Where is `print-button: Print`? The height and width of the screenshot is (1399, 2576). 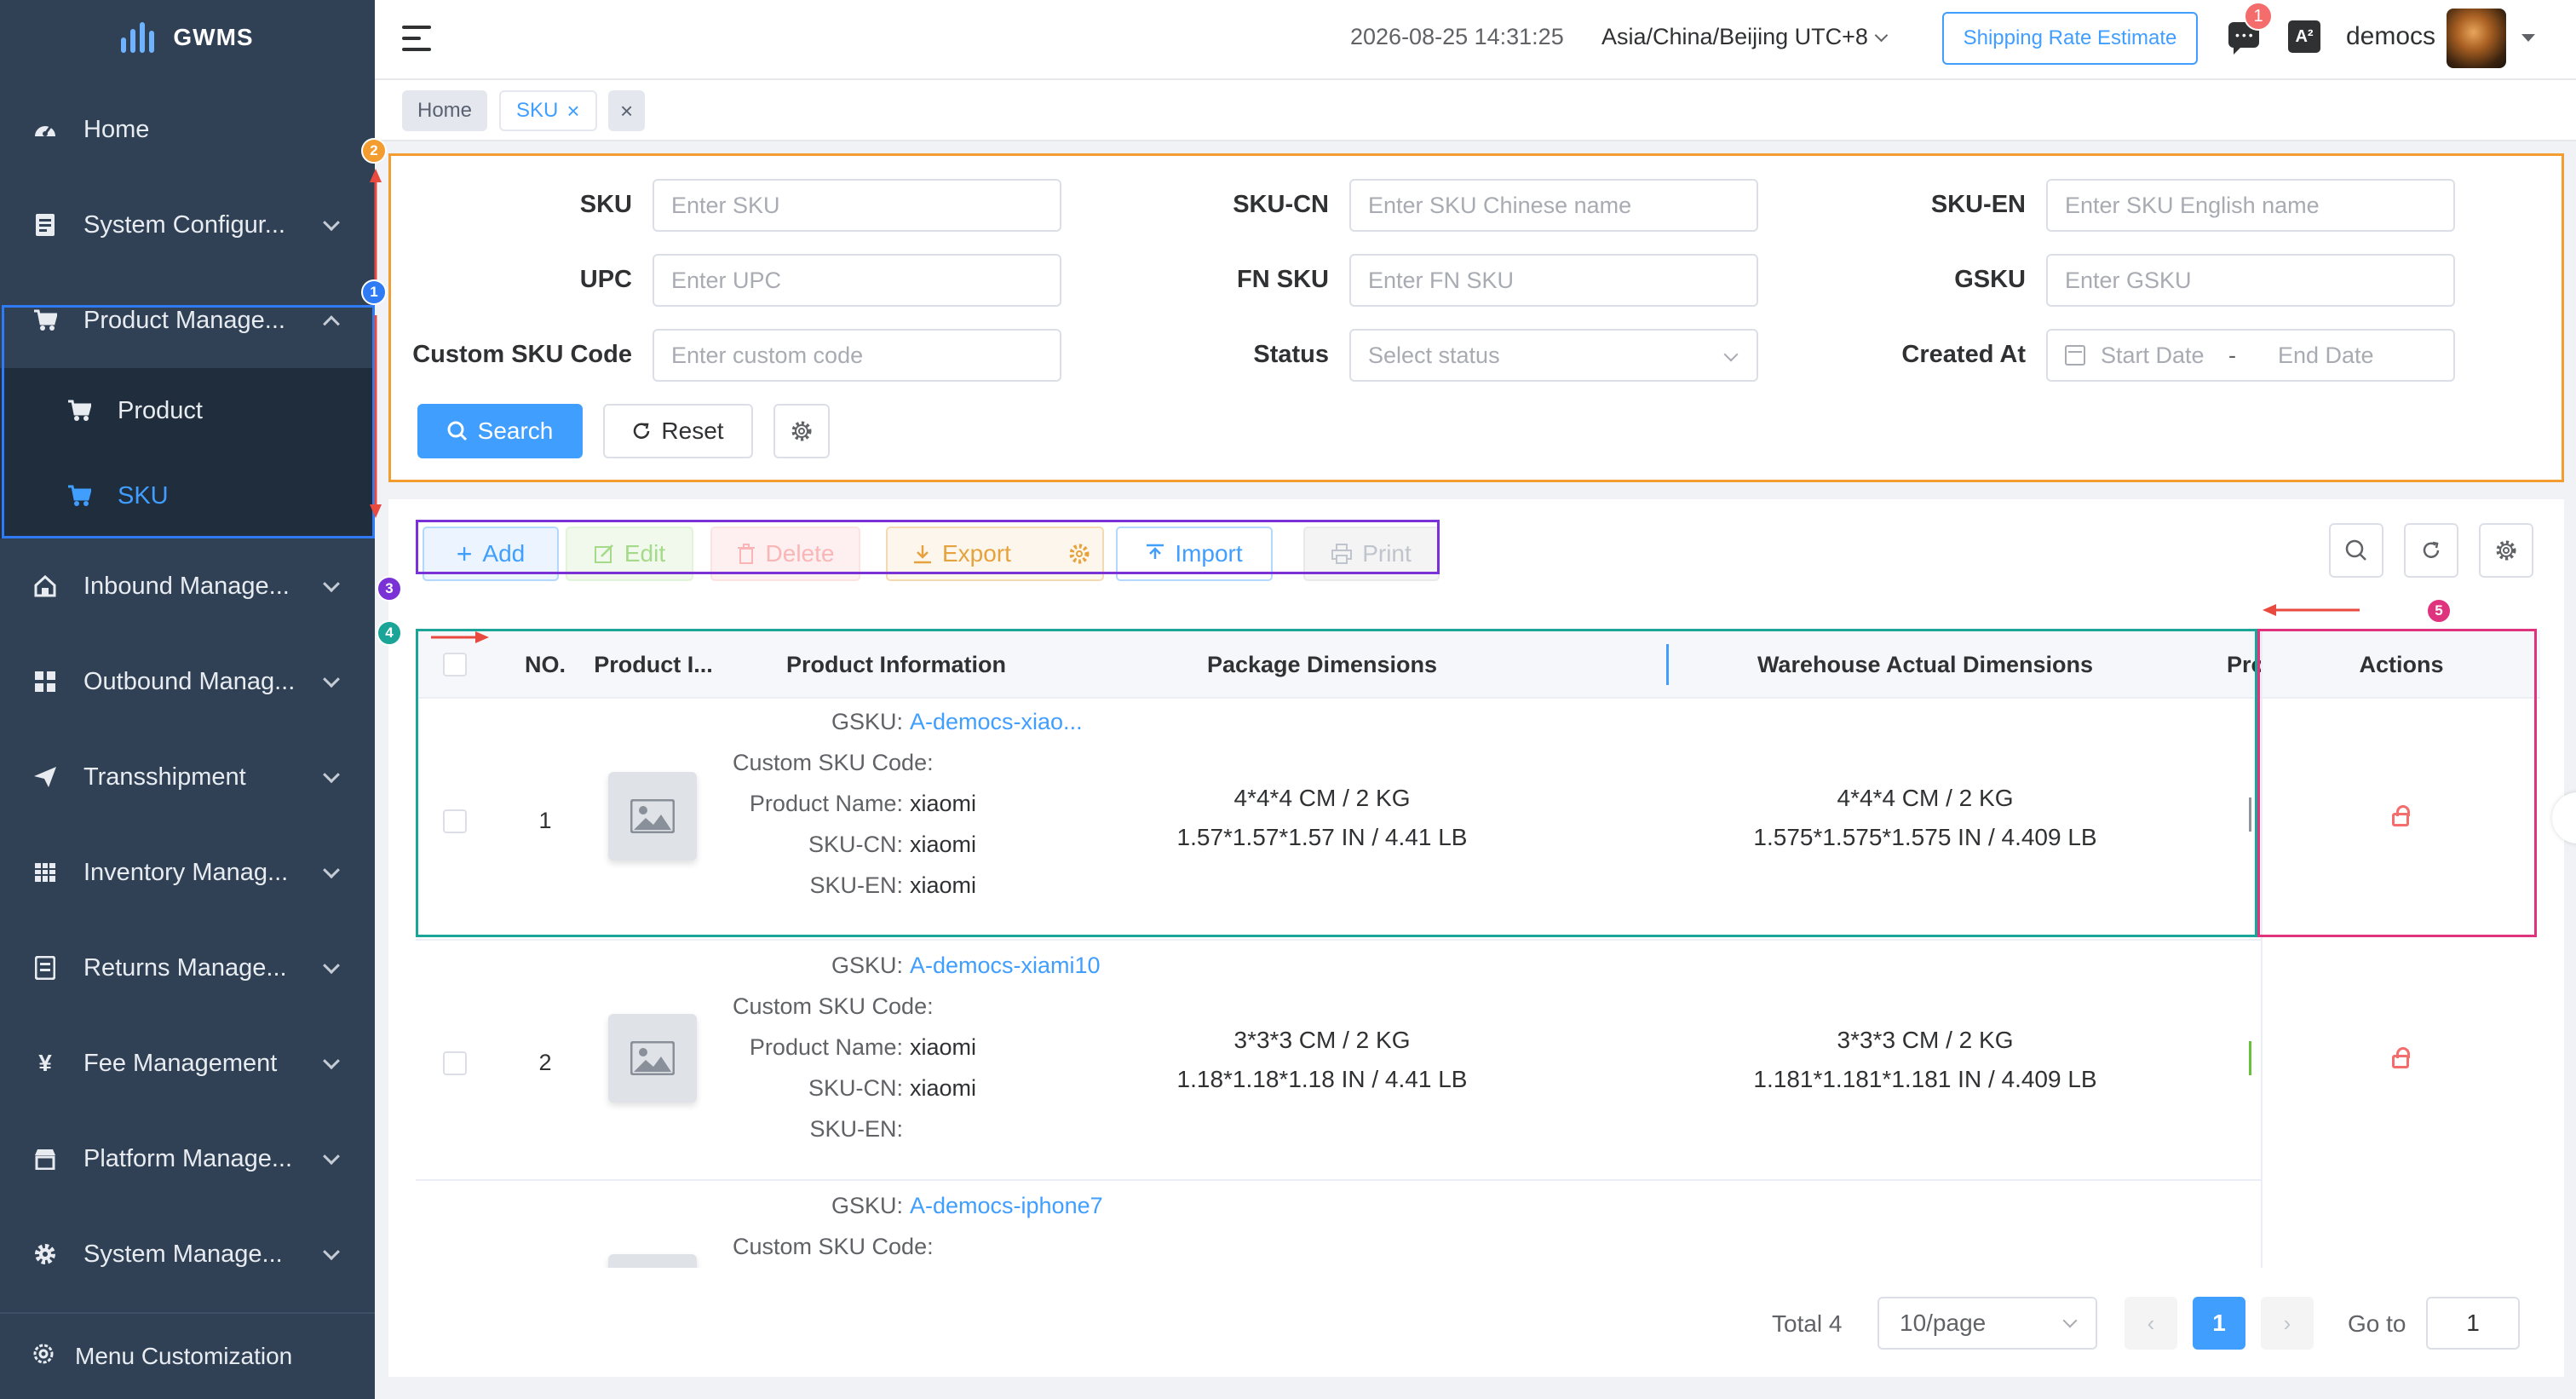
print-button: Print is located at coordinates (1372, 554).